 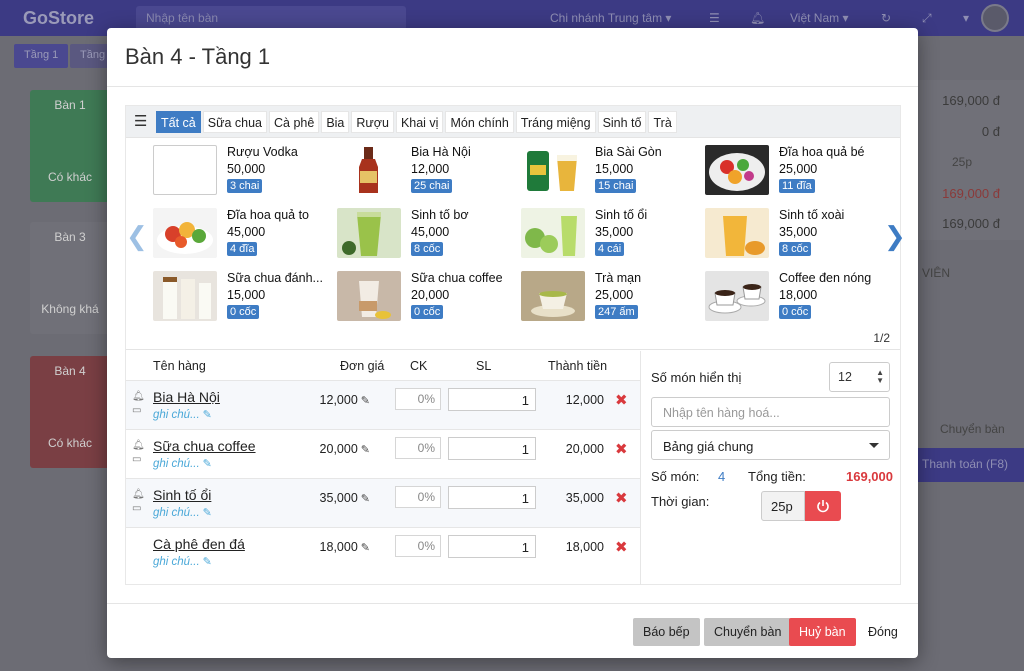 What do you see at coordinates (622, 121) in the screenshot?
I see `category-smoothie: Sinh tố` at bounding box center [622, 121].